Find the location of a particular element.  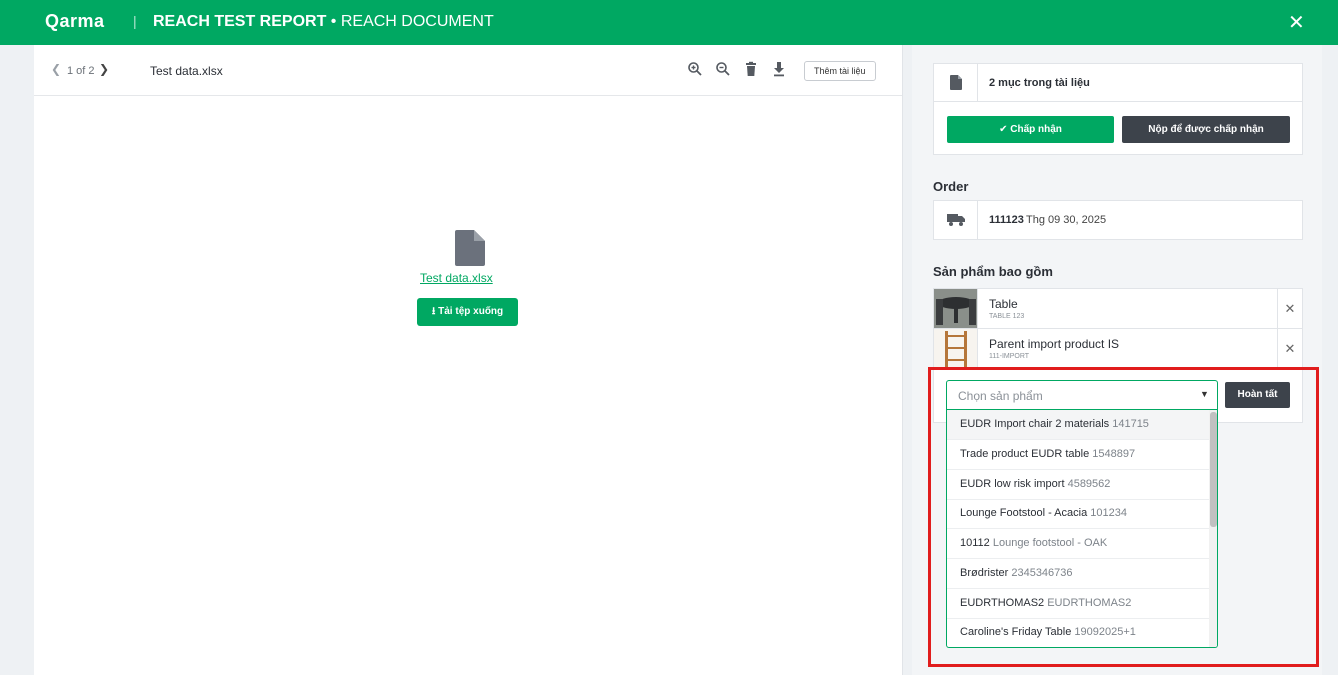

option-code: Lounge footstool - OAK is located at coordinates (1050, 543).